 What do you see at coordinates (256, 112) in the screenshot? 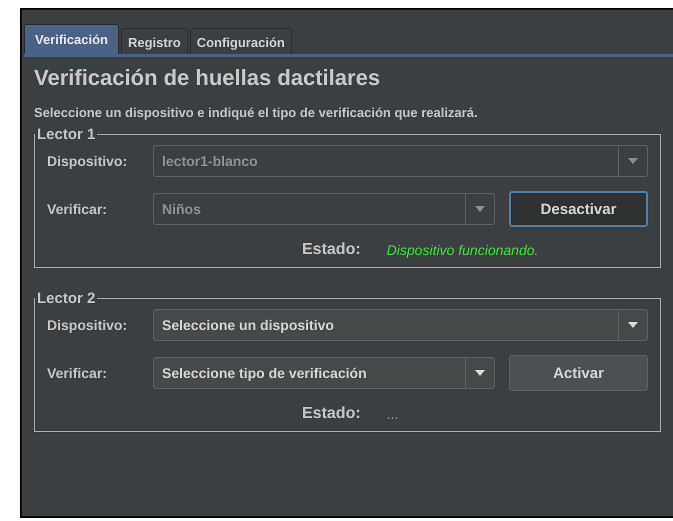
I see `instructions-text: Seleccione un dispositivo e indiqué el tipo de verificación que realizará.` at bounding box center [256, 112].